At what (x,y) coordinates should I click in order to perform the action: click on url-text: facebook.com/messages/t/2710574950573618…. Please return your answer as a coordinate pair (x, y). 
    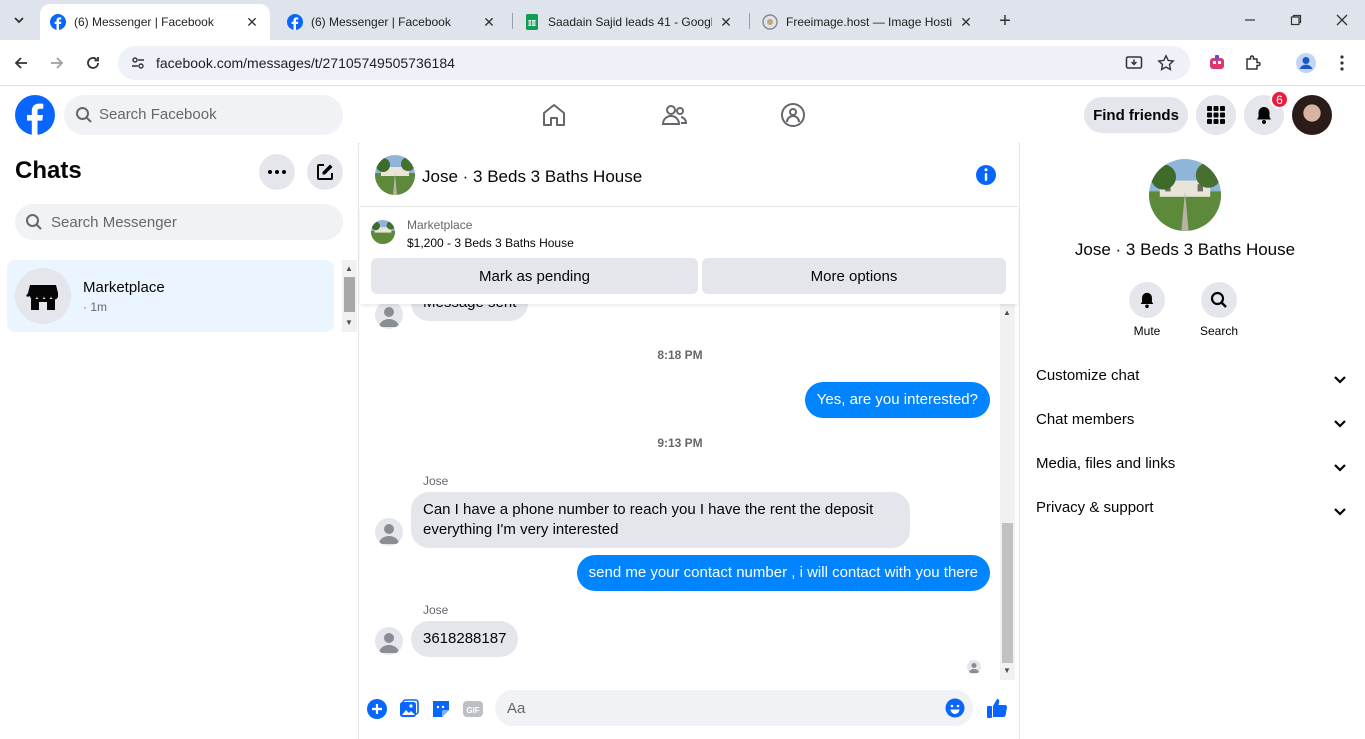
    Looking at the image, I should click on (305, 63).